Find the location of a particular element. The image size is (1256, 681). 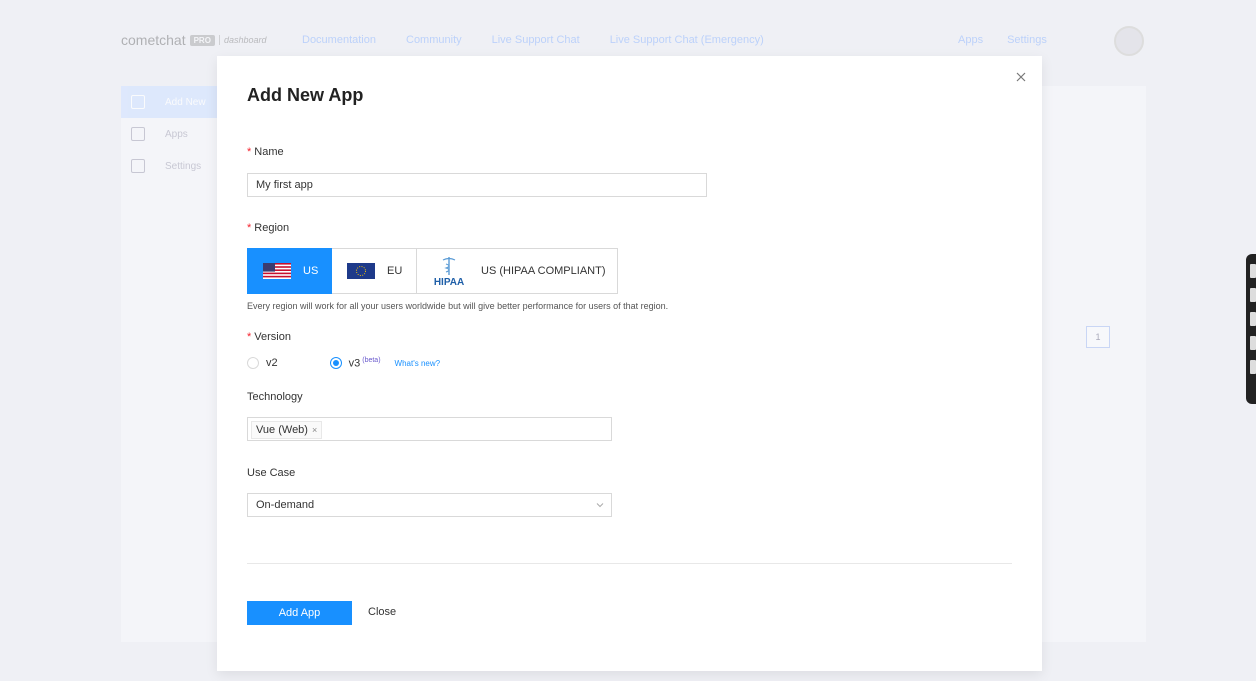

technology-tag: Vue (Web) × is located at coordinates (287, 430).